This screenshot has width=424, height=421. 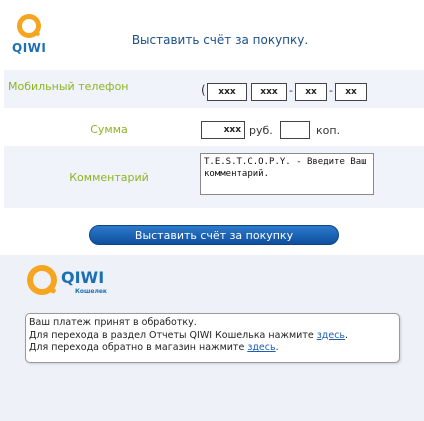 I want to click on sum-kopecks-input, so click(x=295, y=130).